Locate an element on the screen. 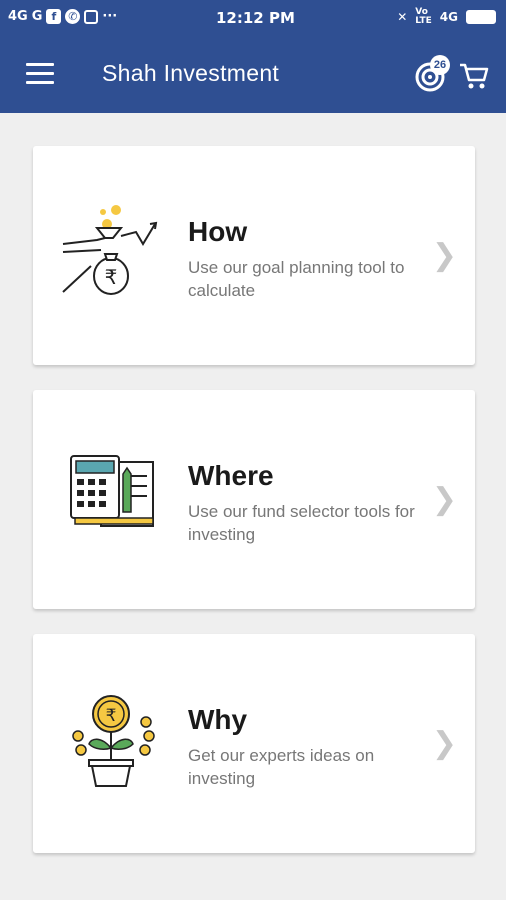 This screenshot has width=506, height=900. card-title-how: How is located at coordinates (218, 231).